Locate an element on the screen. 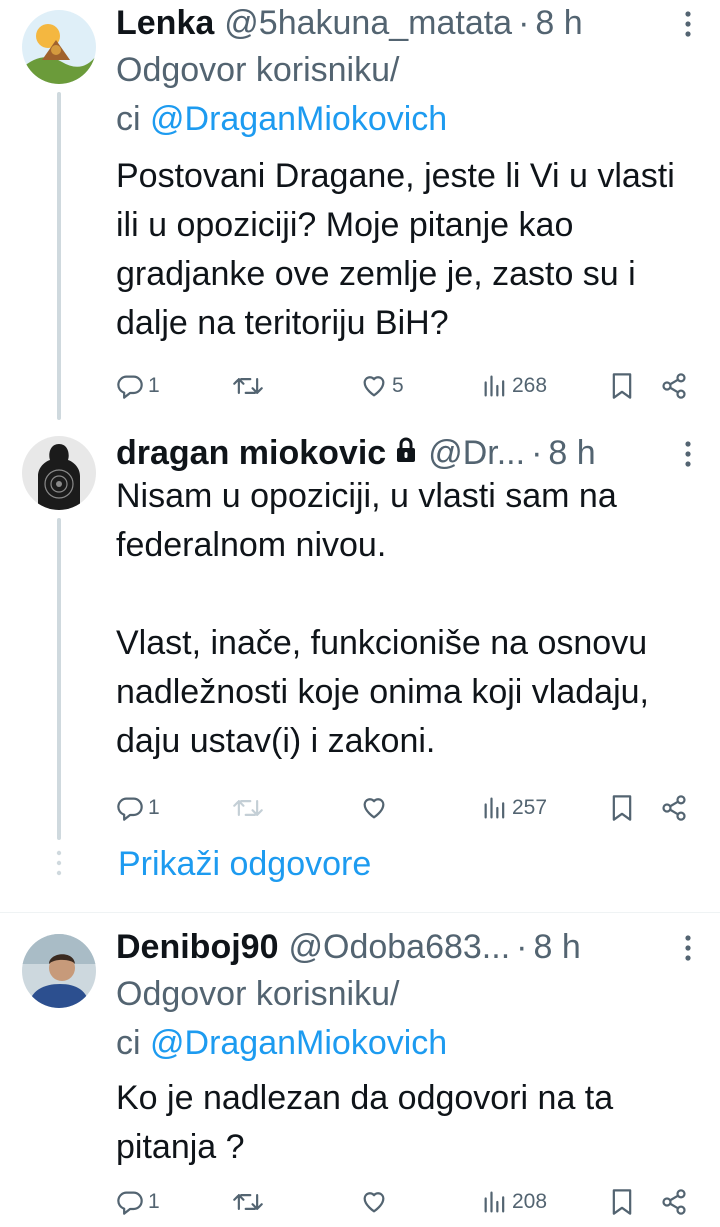 Image resolution: width=720 pixels, height=1227 pixels. author-name: dragan miokovic is located at coordinates (251, 453).